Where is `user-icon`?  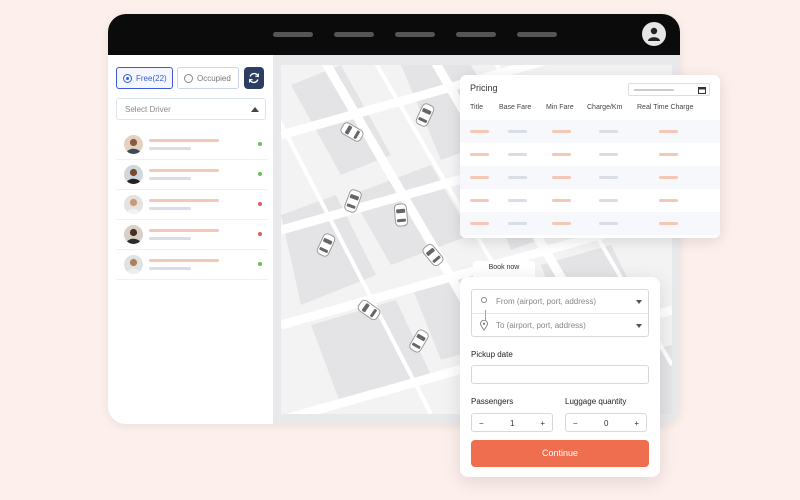
user-icon is located at coordinates (654, 34).